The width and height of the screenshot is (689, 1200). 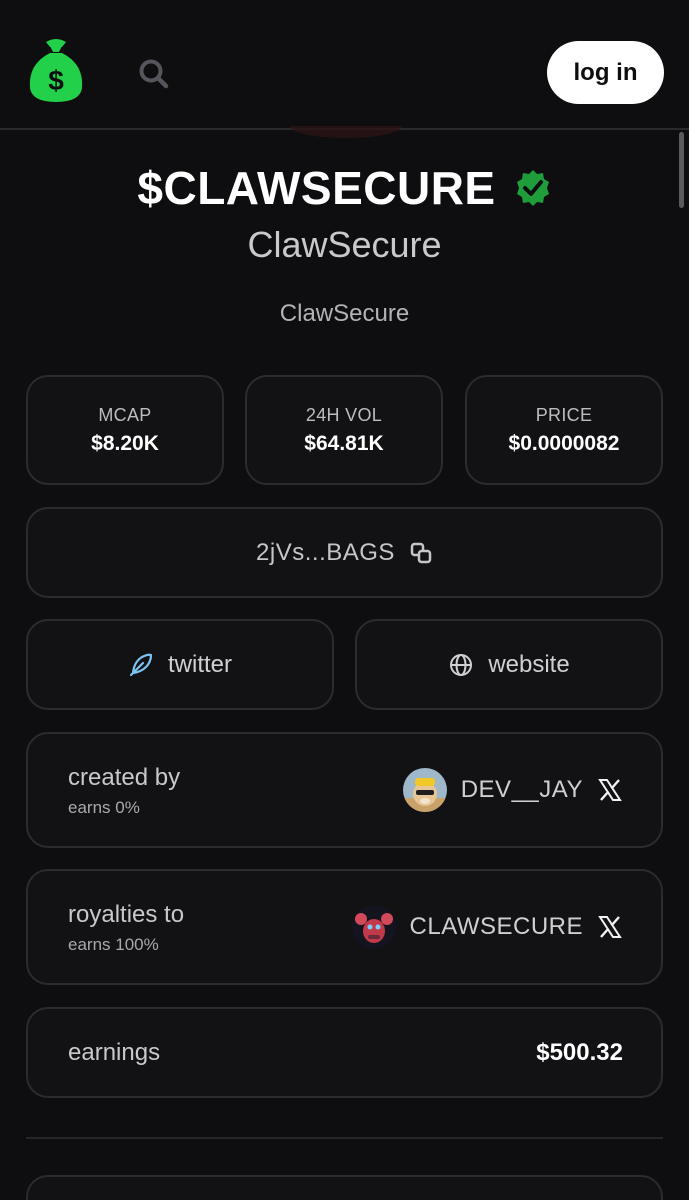 I want to click on token-ticker: $CLAWSECURE, so click(x=316, y=188).